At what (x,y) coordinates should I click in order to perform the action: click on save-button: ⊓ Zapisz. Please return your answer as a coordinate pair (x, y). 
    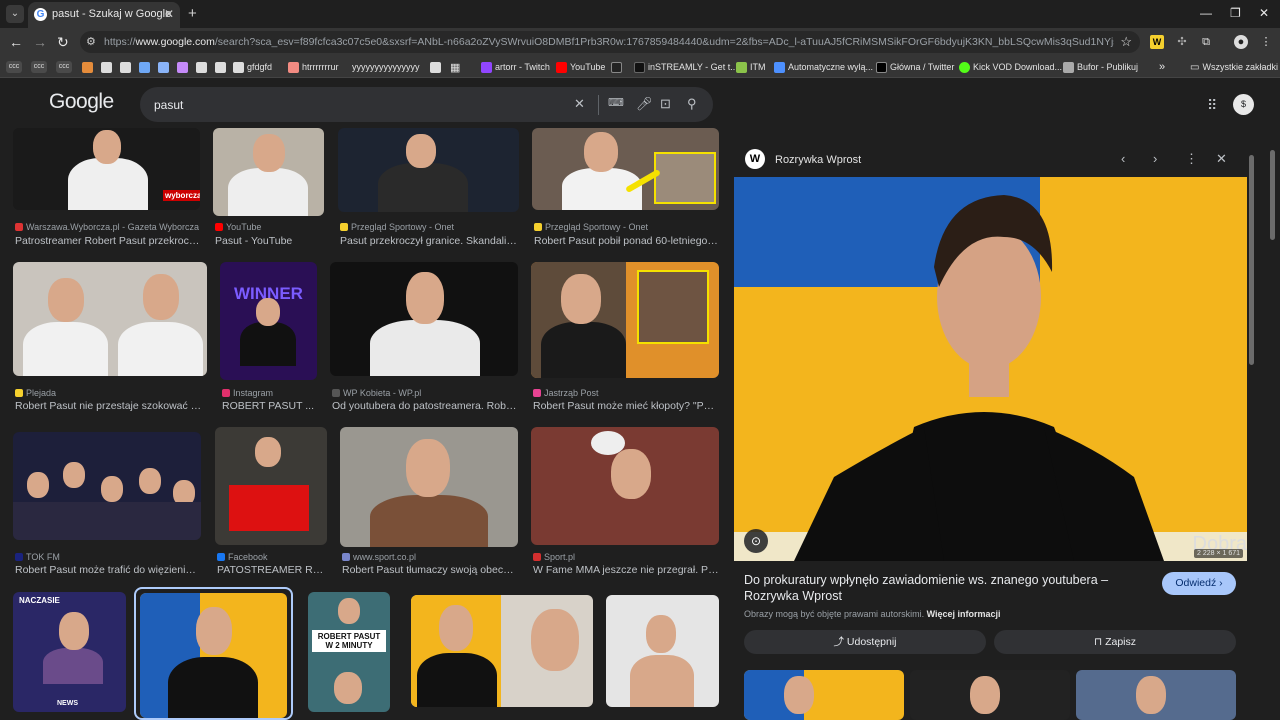
    Looking at the image, I should click on (1115, 642).